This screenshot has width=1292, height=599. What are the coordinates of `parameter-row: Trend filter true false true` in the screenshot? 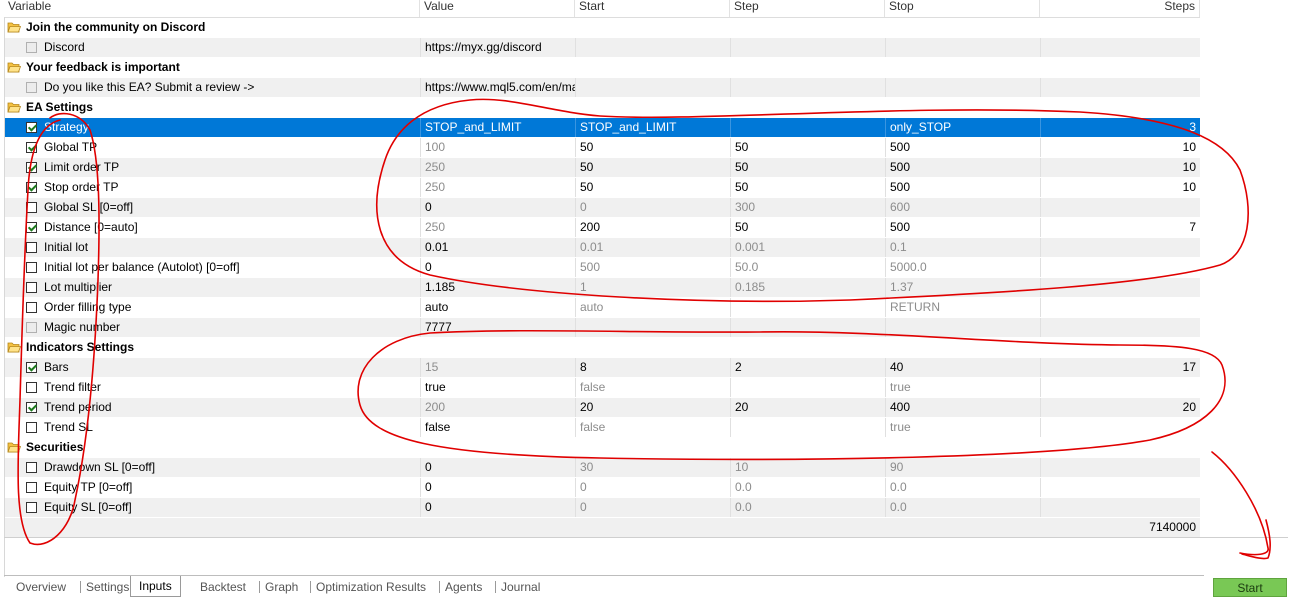 It's located at (602, 388).